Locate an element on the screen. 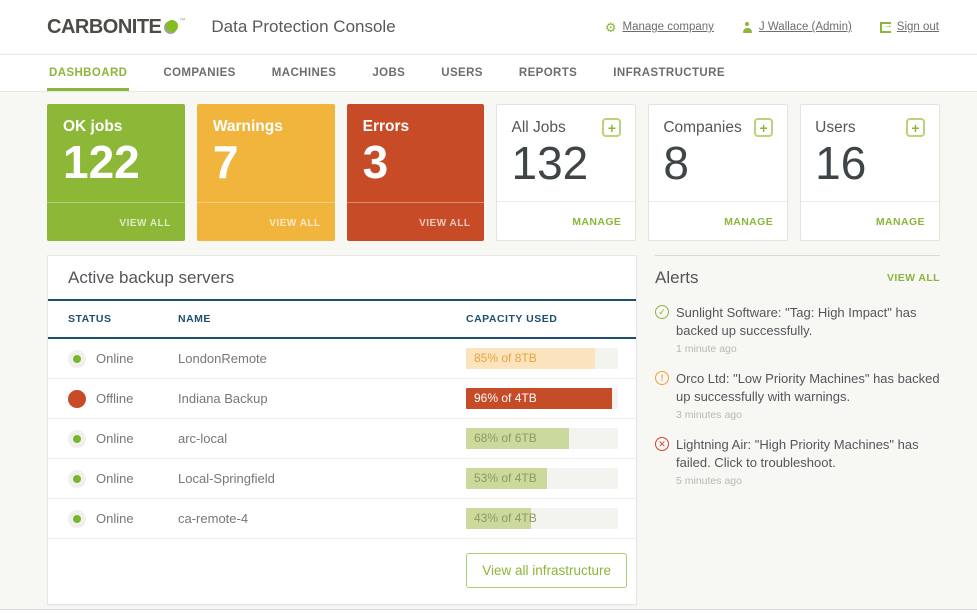 Image resolution: width=977 pixels, height=613 pixels. all-jobs-card: All Jobs + 132 MANAGE is located at coordinates (566, 172).